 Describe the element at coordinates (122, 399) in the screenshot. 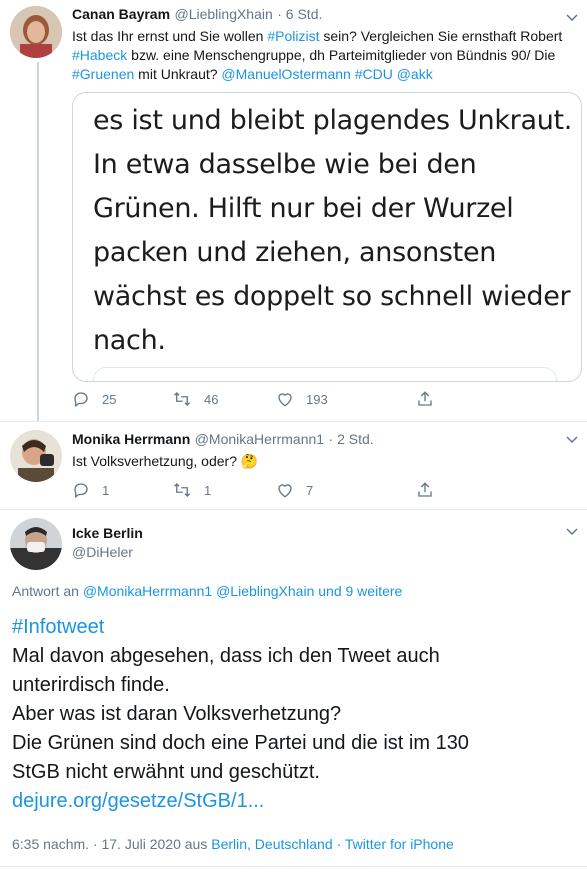

I see `reply-button: 25` at that location.